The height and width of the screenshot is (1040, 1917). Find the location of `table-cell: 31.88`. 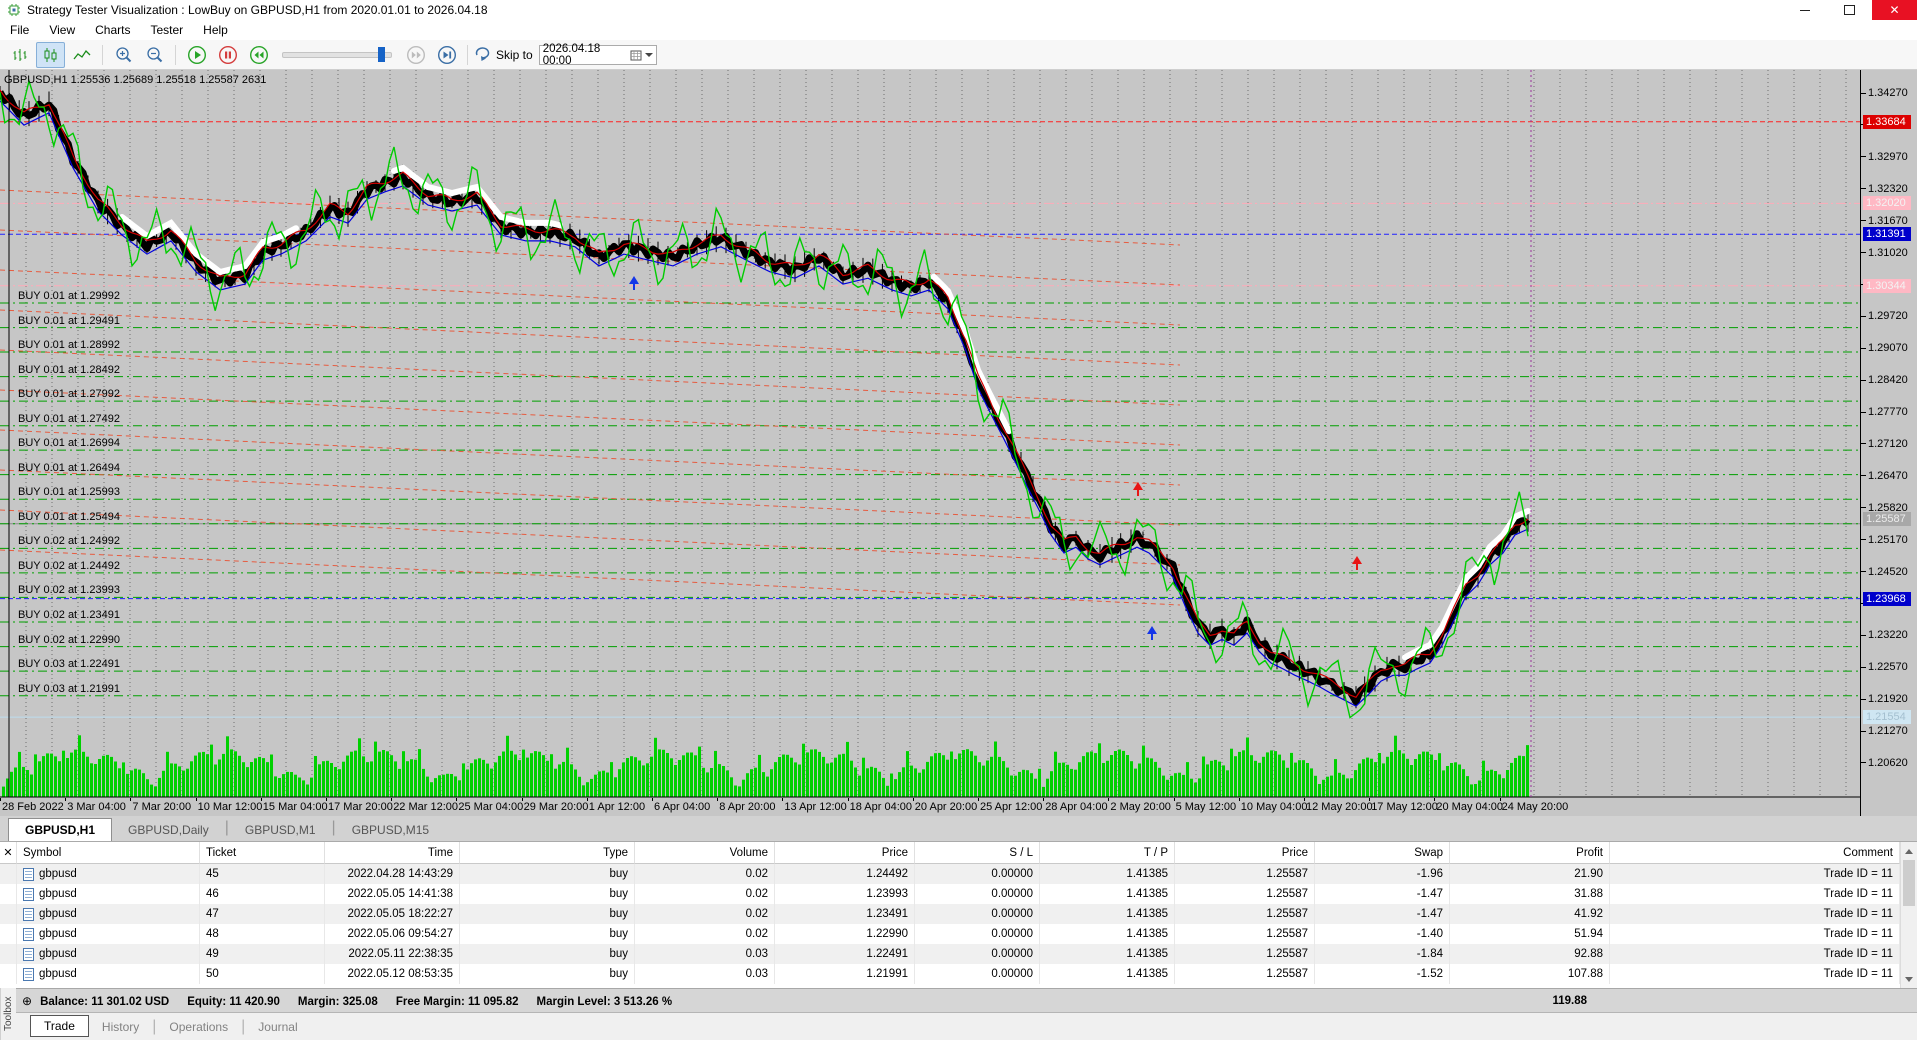

table-cell: 31.88 is located at coordinates (1530, 894).